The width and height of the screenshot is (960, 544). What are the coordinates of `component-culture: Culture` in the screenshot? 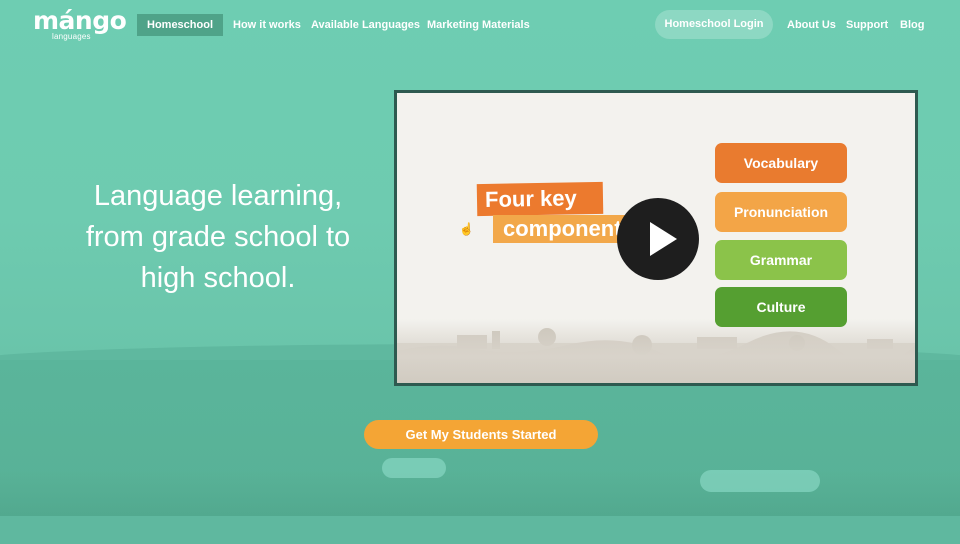 It's located at (781, 307).